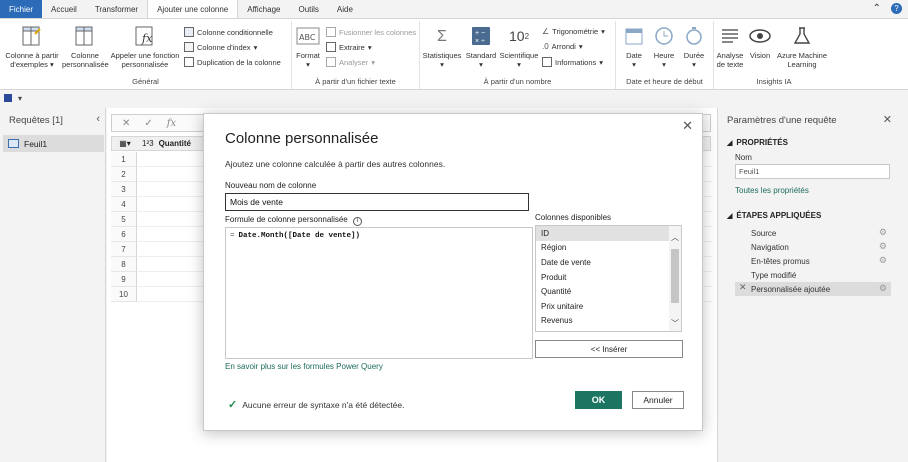 The image size is (908, 462). I want to click on format-abc-icon: ABC, so click(308, 36).